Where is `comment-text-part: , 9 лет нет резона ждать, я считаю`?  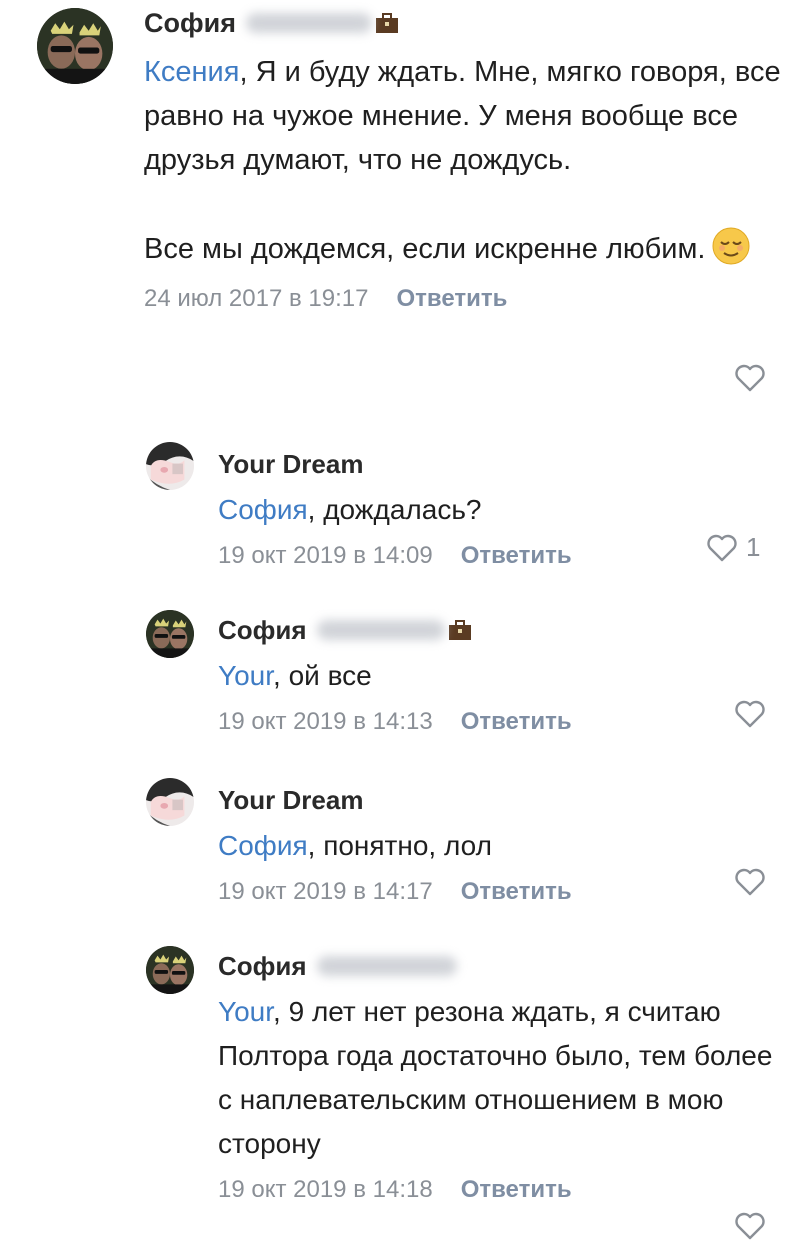 comment-text-part: , 9 лет нет резона ждать, я считаю is located at coordinates (497, 1011).